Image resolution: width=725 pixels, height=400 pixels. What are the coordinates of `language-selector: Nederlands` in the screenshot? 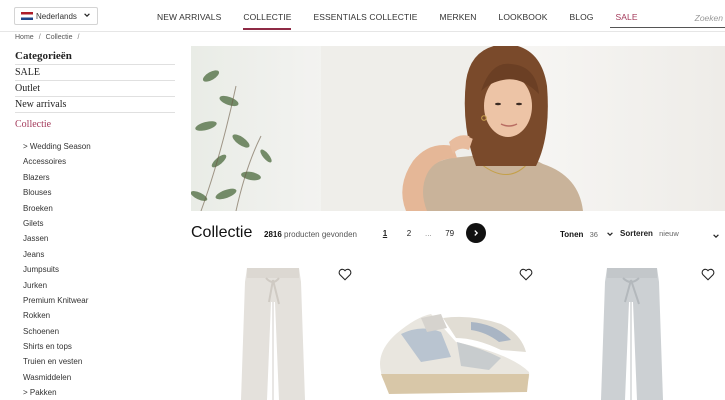 It's located at (56, 16).